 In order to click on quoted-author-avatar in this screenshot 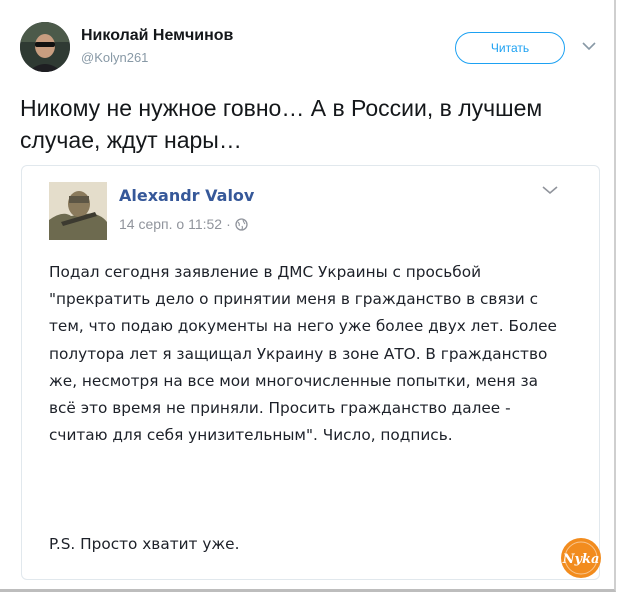, I will do `click(78, 211)`.